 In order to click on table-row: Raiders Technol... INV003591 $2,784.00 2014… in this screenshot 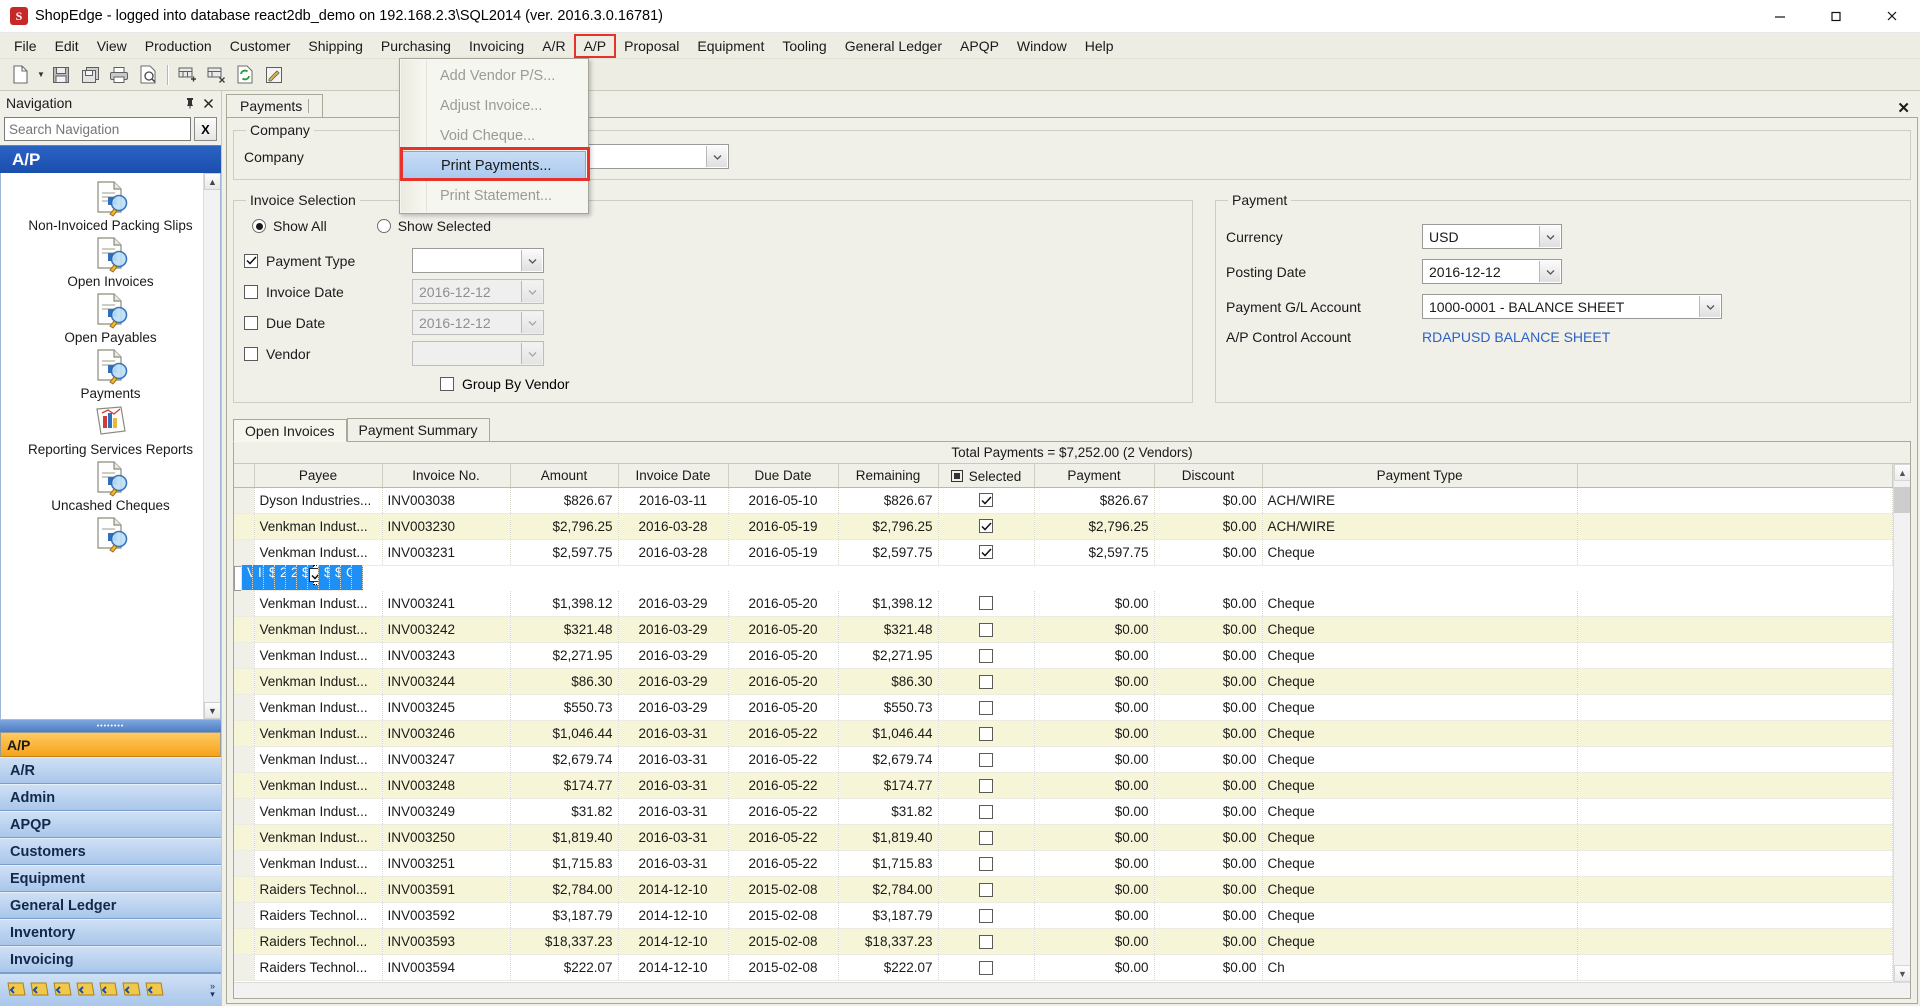, I will do `click(1063, 889)`.